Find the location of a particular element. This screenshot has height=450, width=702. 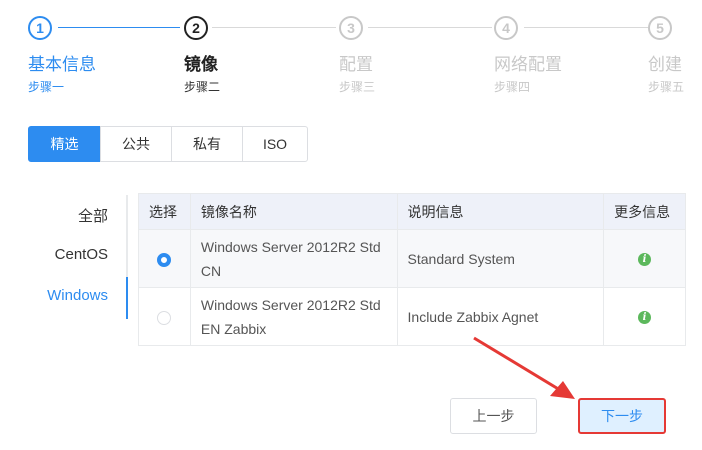

step-title: 配置 is located at coordinates (356, 64).